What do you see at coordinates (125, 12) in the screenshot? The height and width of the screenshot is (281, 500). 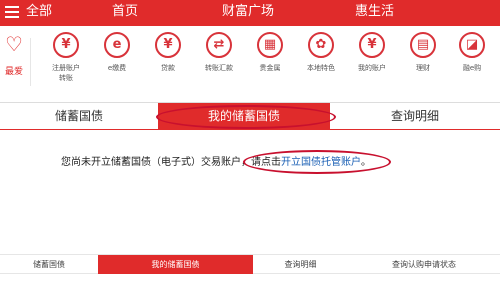 I see `nav-home: 首页` at bounding box center [125, 12].